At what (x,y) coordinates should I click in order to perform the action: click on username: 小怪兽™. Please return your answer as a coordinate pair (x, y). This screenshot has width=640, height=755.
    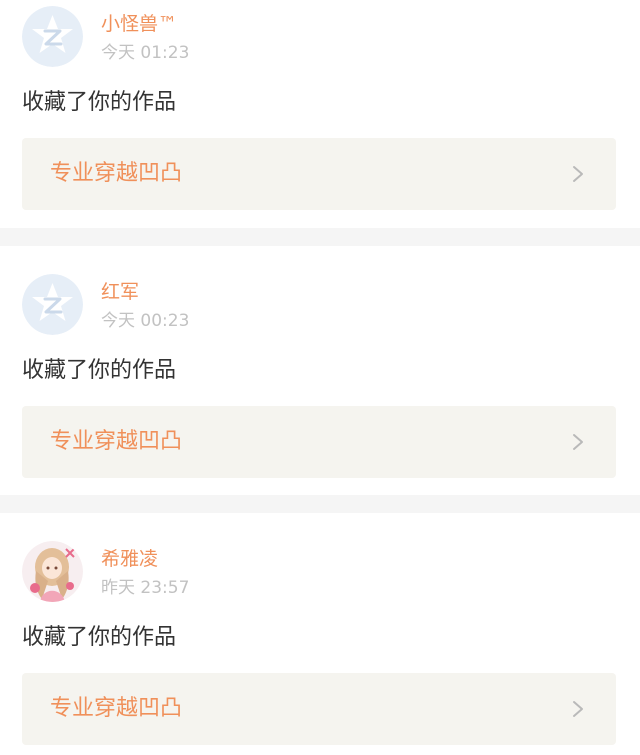
    Looking at the image, I should click on (139, 24).